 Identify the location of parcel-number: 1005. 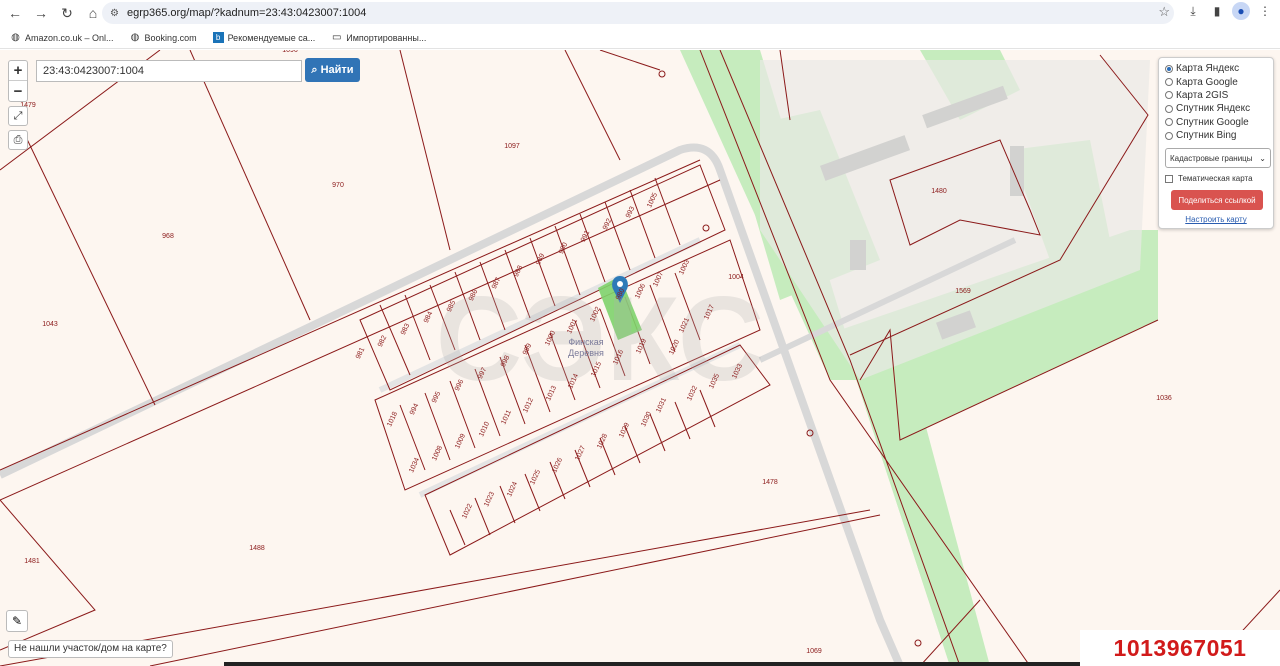
(652, 200).